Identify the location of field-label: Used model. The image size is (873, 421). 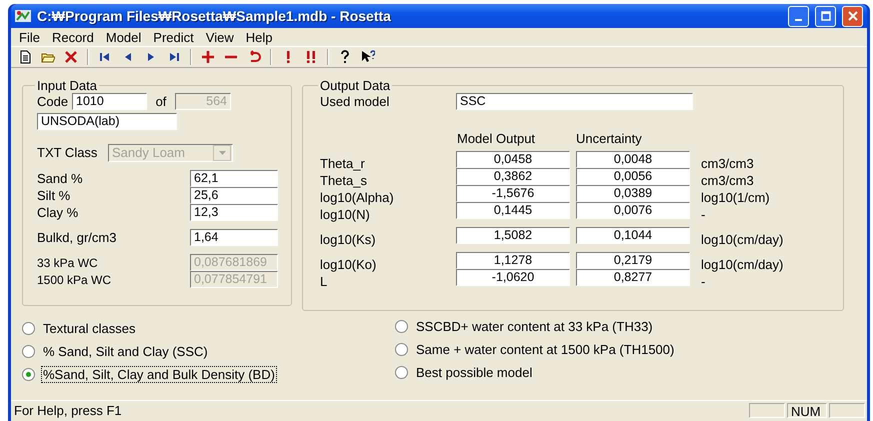
(355, 101).